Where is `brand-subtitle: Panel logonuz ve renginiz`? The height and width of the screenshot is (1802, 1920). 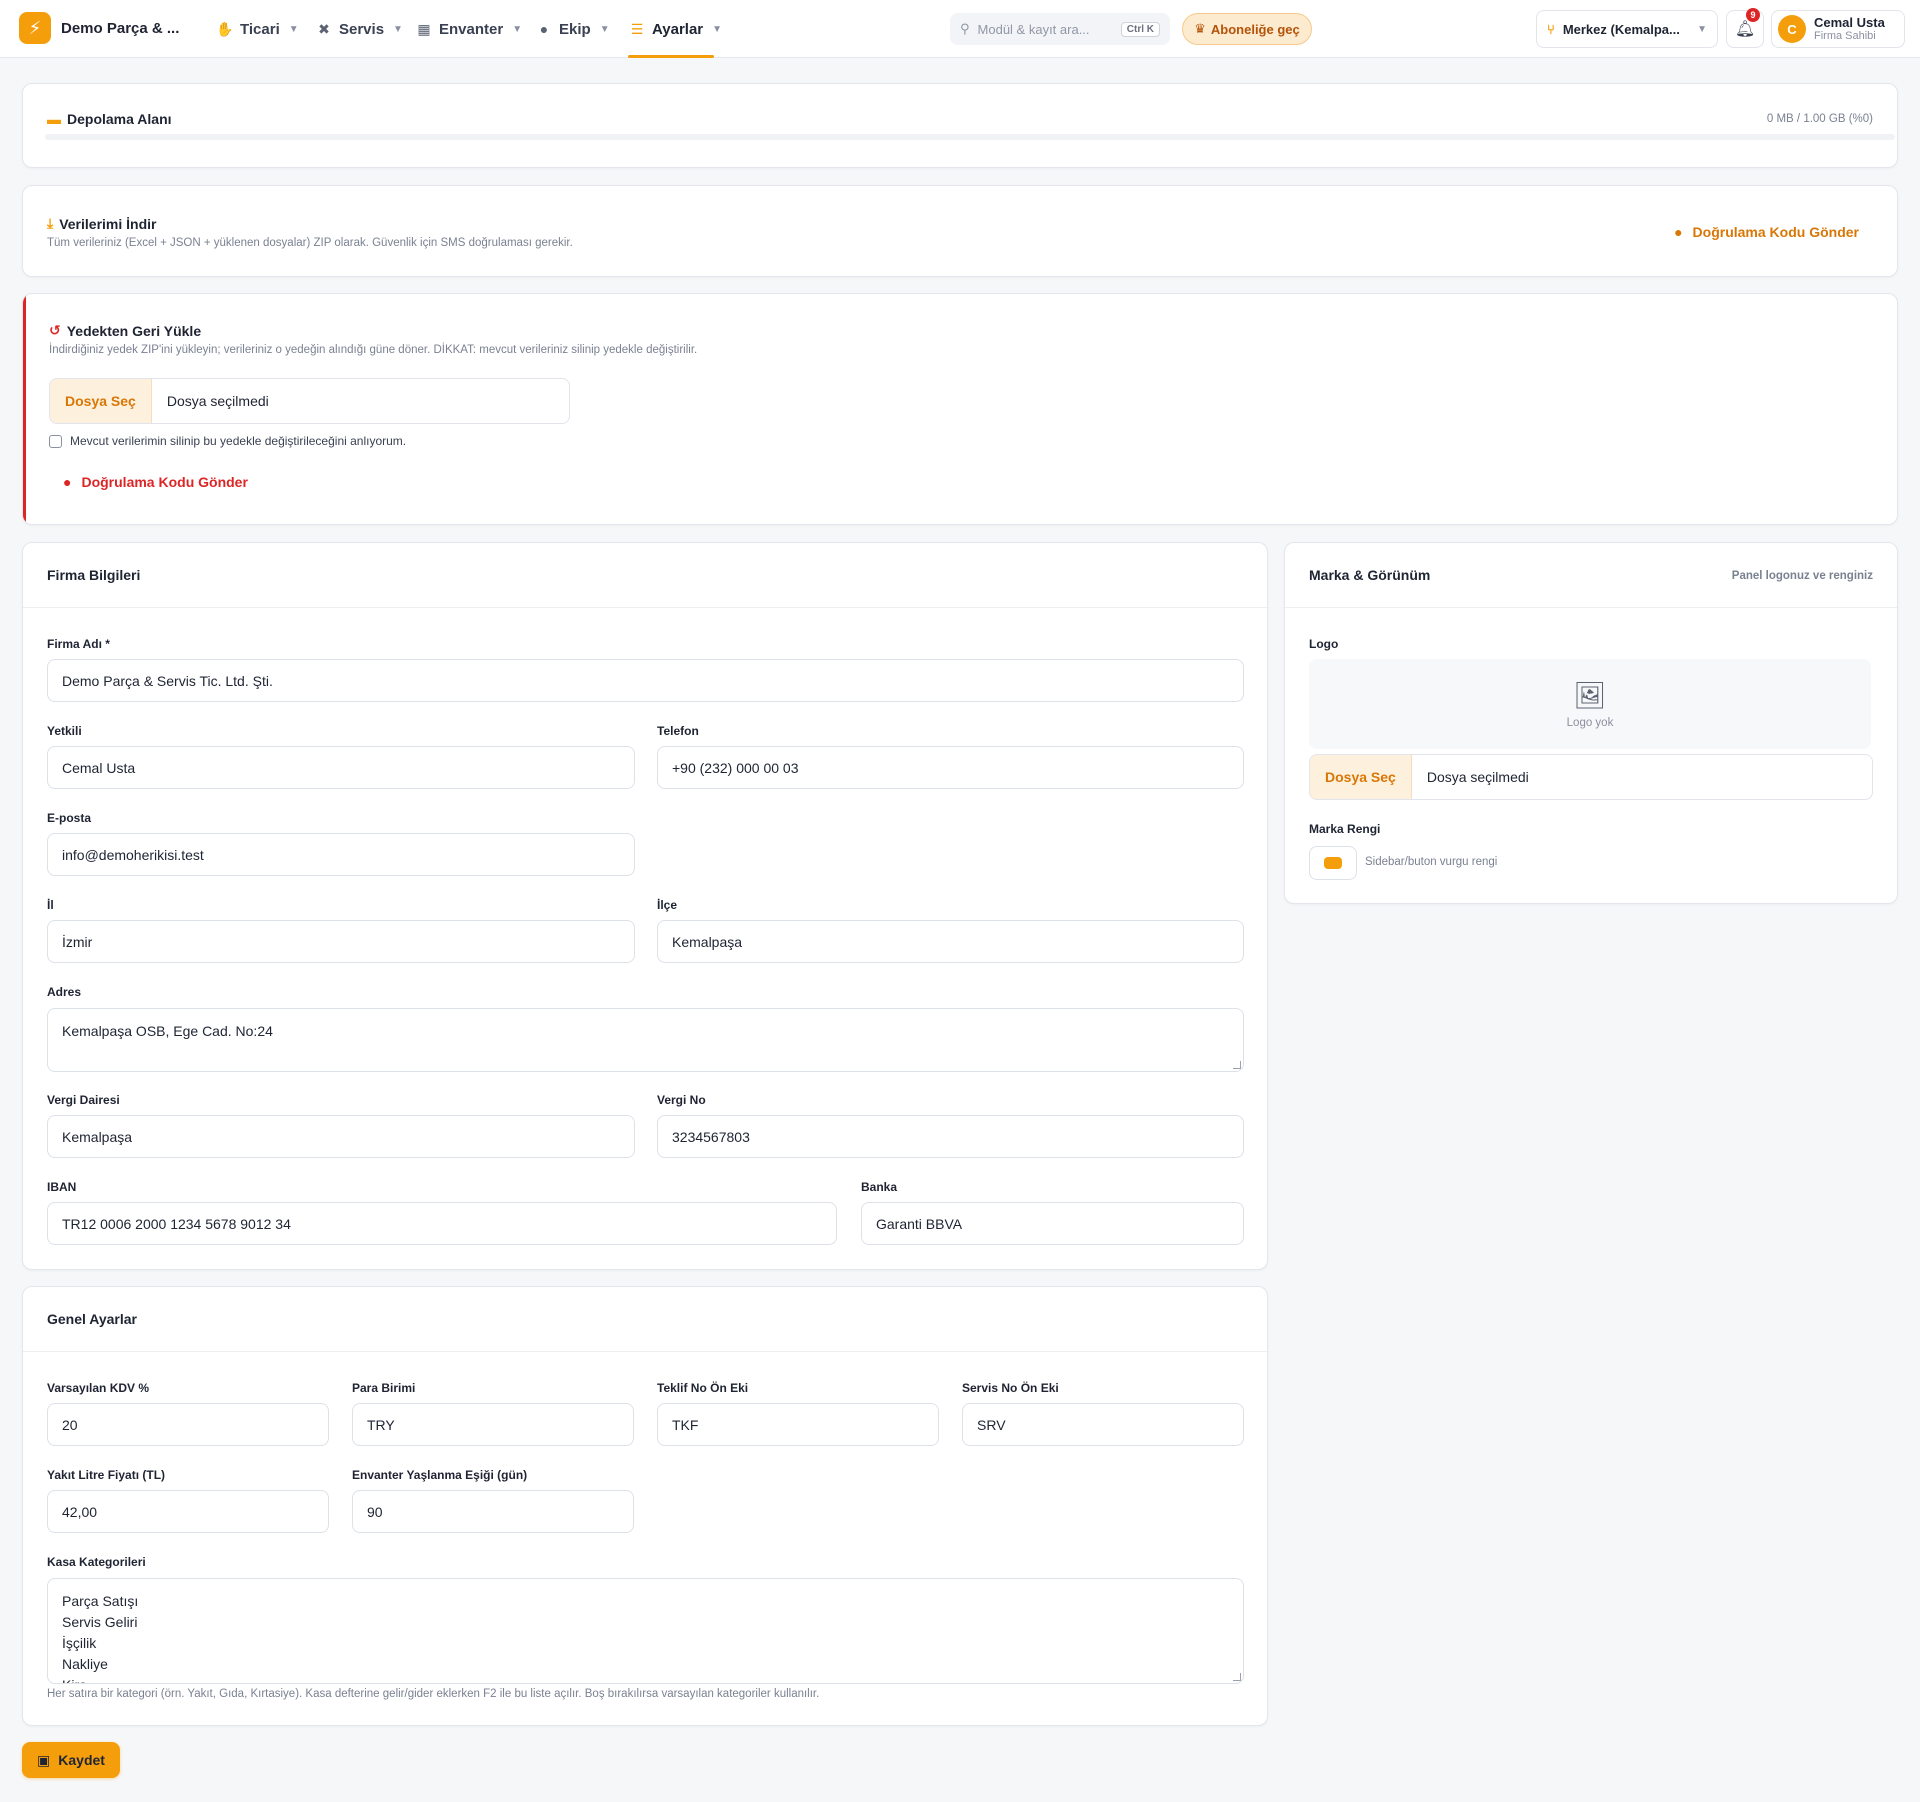 brand-subtitle: Panel logonuz ve renginiz is located at coordinates (1802, 576).